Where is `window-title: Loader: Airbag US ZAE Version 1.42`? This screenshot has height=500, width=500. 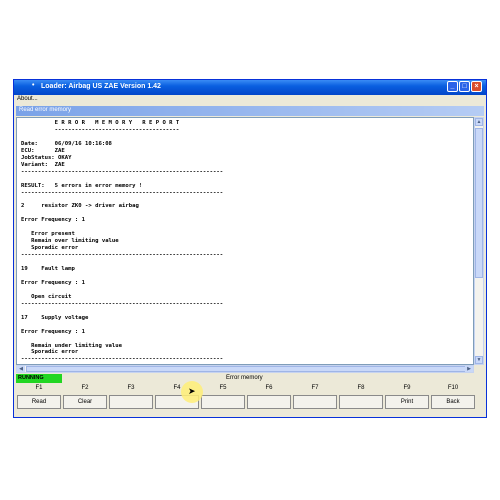
window-title: Loader: Airbag US ZAE Version 1.42 is located at coordinates (101, 86).